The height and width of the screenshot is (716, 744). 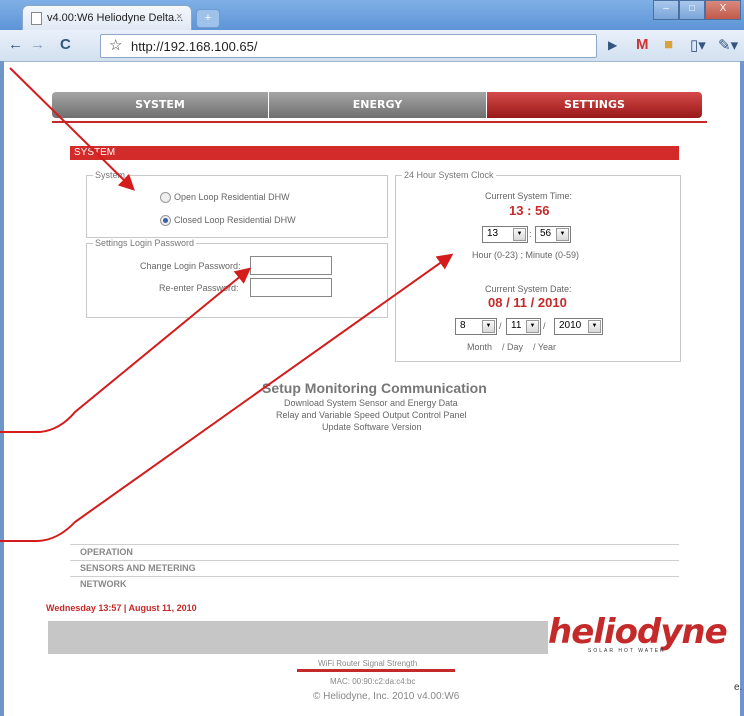 What do you see at coordinates (72, 129) in the screenshot?
I see `arrow-system` at bounding box center [72, 129].